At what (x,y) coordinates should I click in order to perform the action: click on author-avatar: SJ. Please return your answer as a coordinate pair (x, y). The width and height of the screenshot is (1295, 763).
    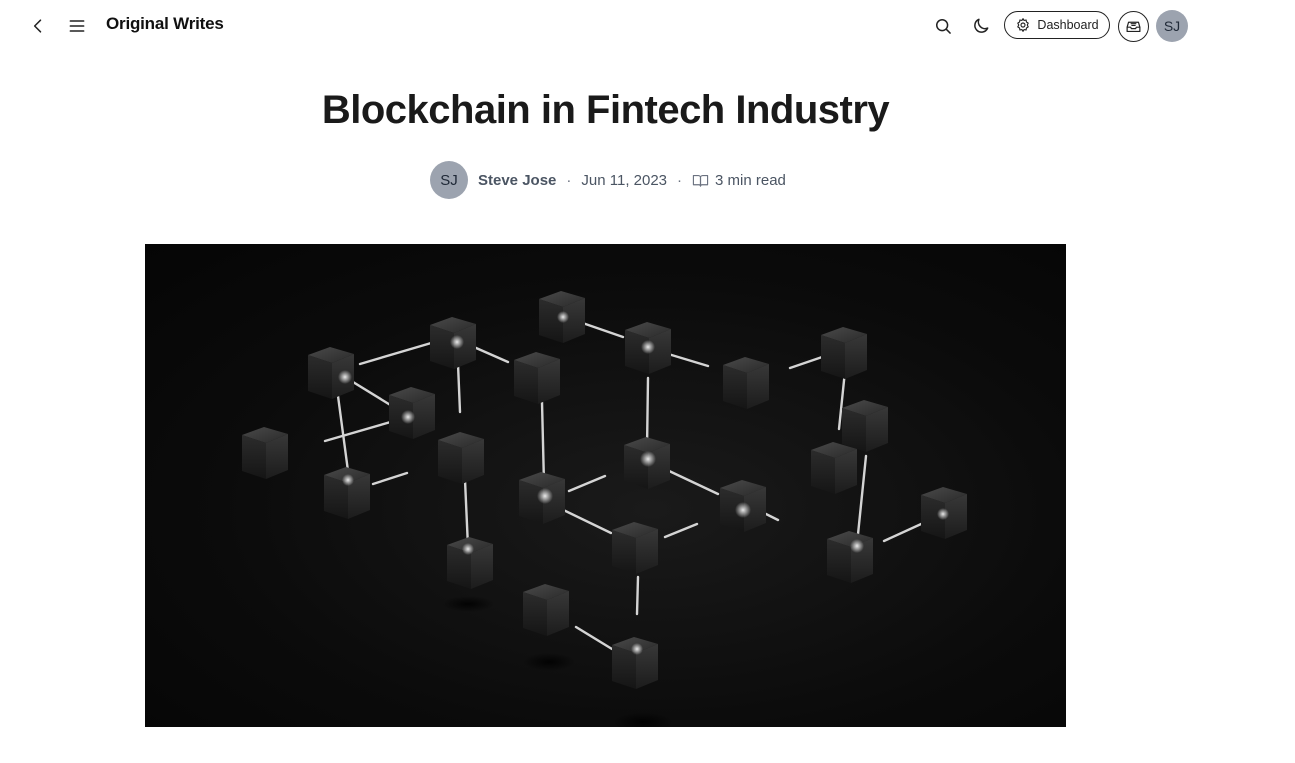
    Looking at the image, I should click on (449, 180).